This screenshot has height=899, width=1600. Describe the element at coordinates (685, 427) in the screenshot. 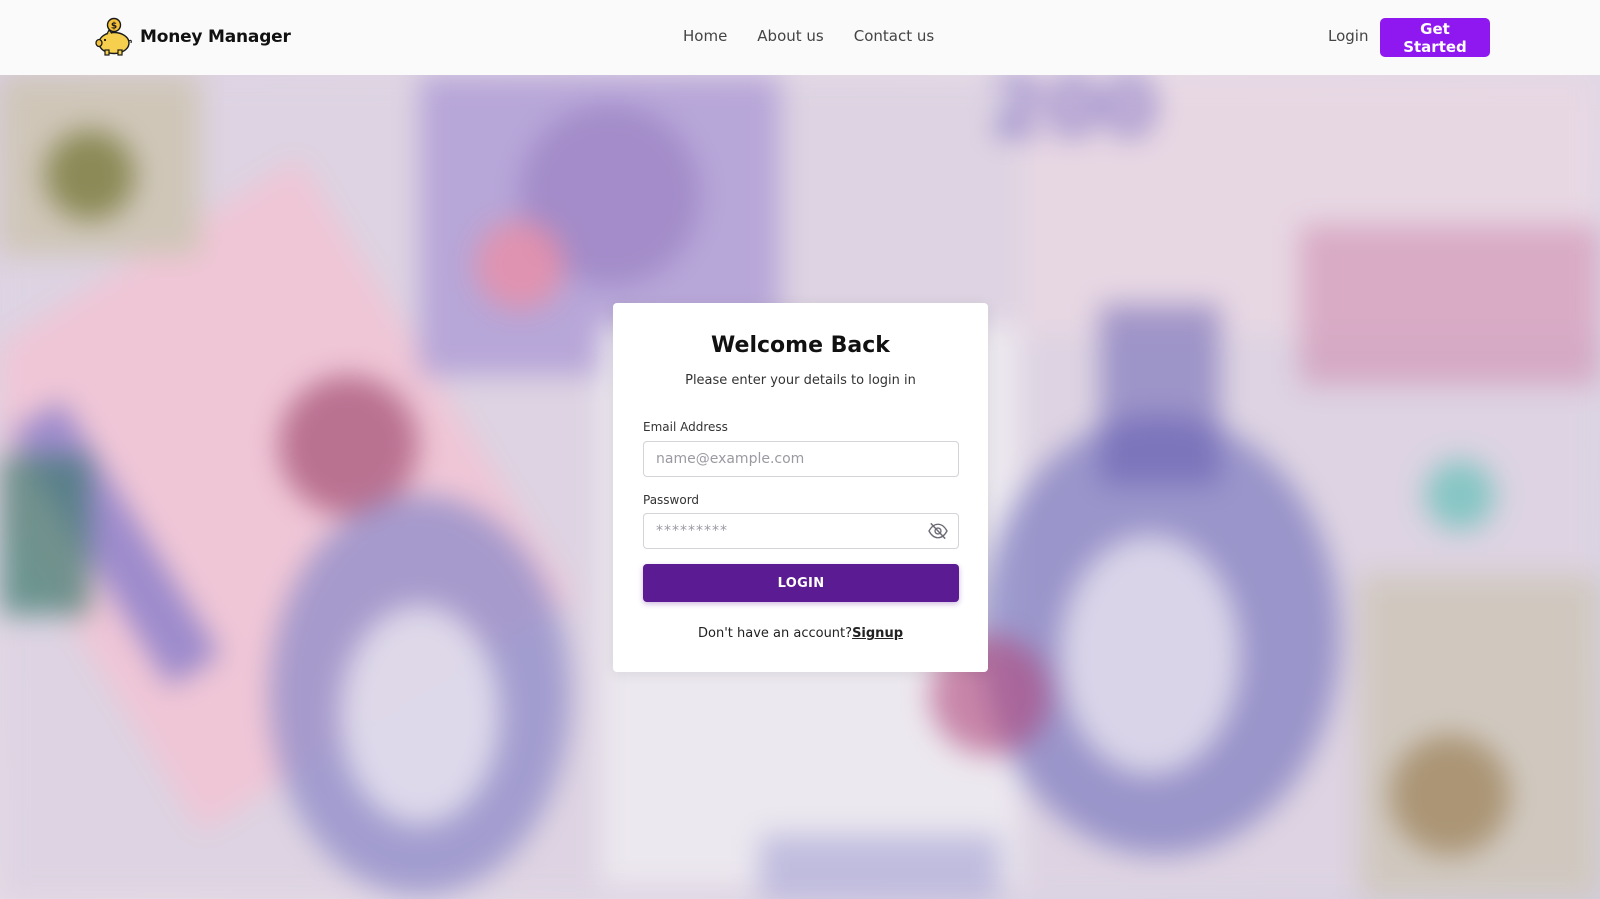

I see `email-label: Email Address` at that location.